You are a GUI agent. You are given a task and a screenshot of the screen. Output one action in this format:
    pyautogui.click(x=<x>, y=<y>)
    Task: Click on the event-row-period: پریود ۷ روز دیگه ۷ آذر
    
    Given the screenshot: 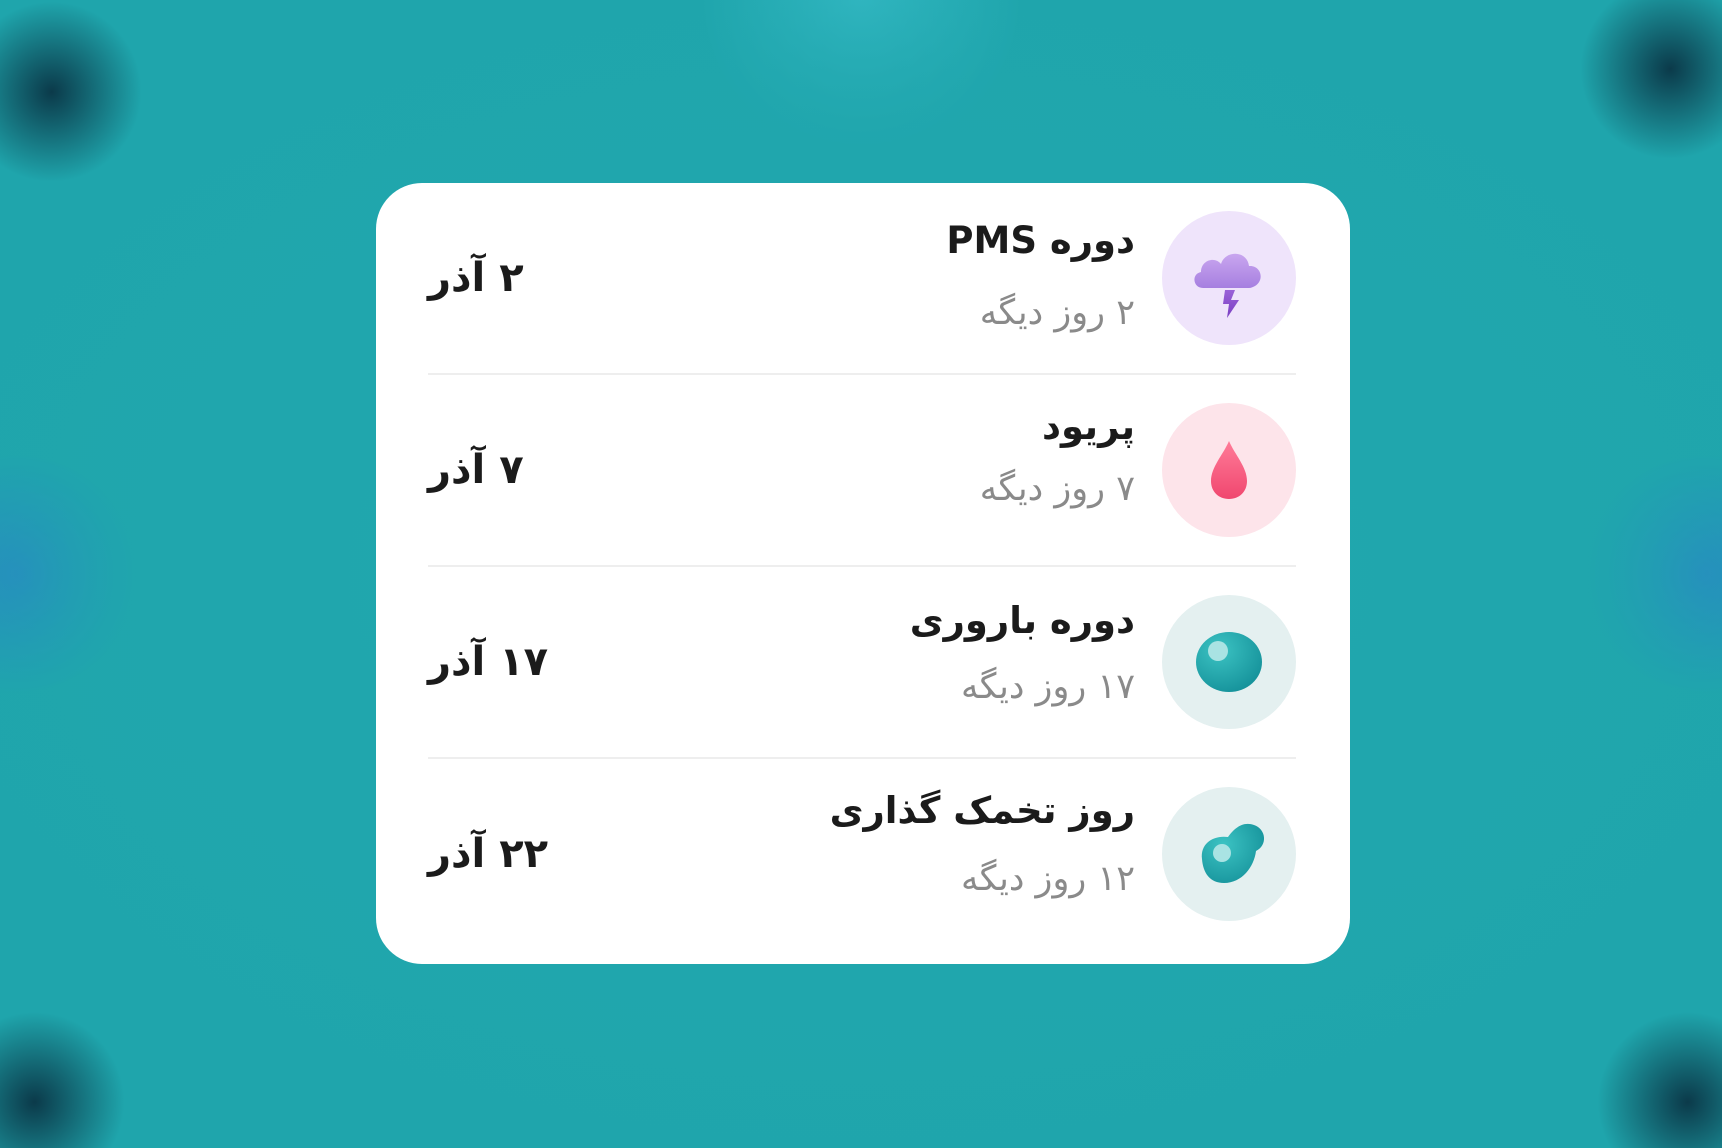 What is the action you would take?
    pyautogui.click(x=862, y=471)
    